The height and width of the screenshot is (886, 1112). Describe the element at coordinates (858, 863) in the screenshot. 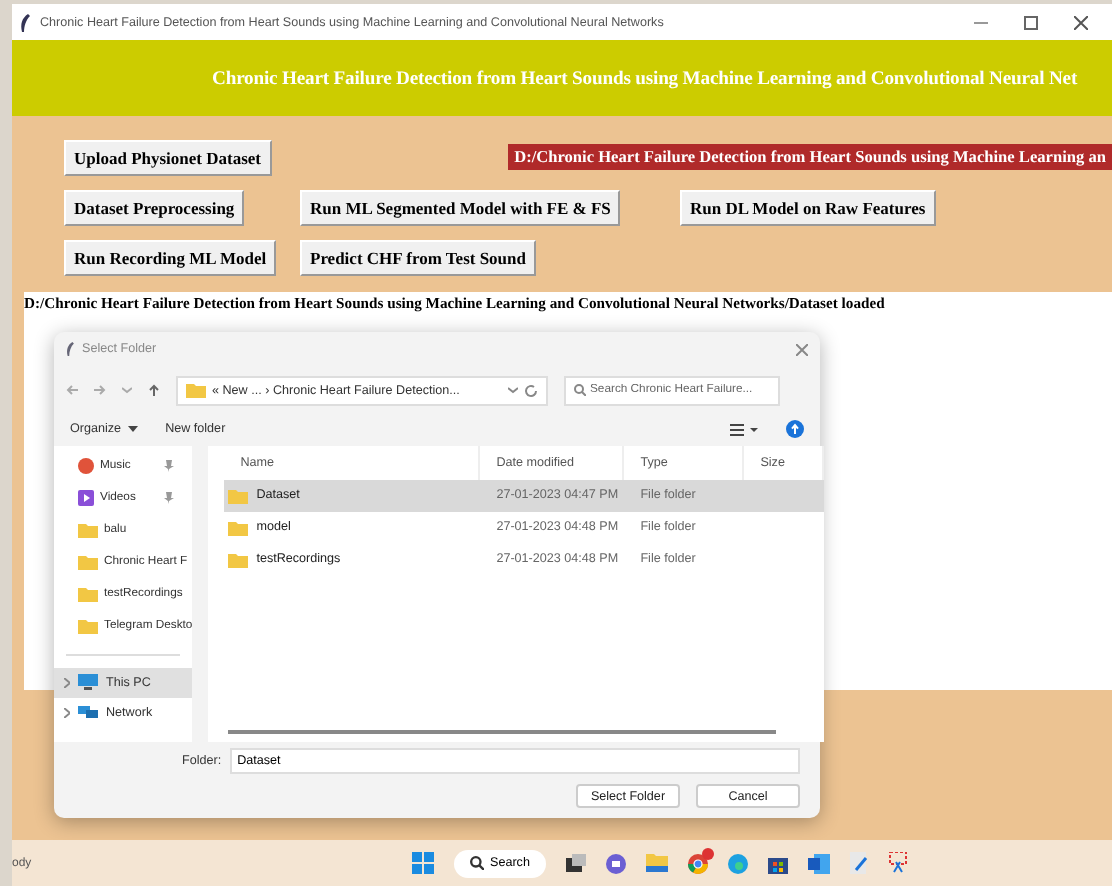

I see `notepad-icon` at that location.